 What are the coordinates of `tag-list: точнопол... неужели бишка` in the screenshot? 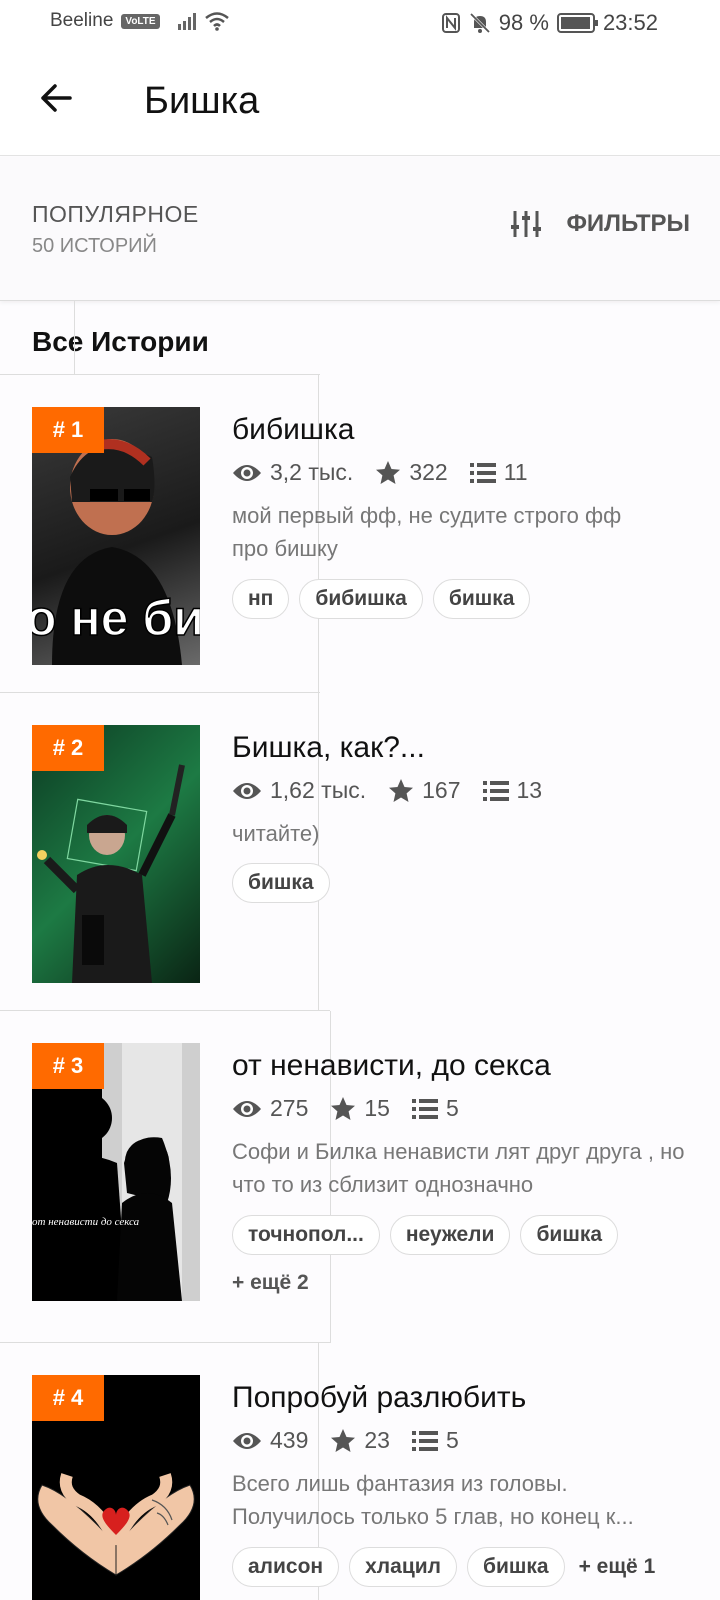 It's located at (425, 1235).